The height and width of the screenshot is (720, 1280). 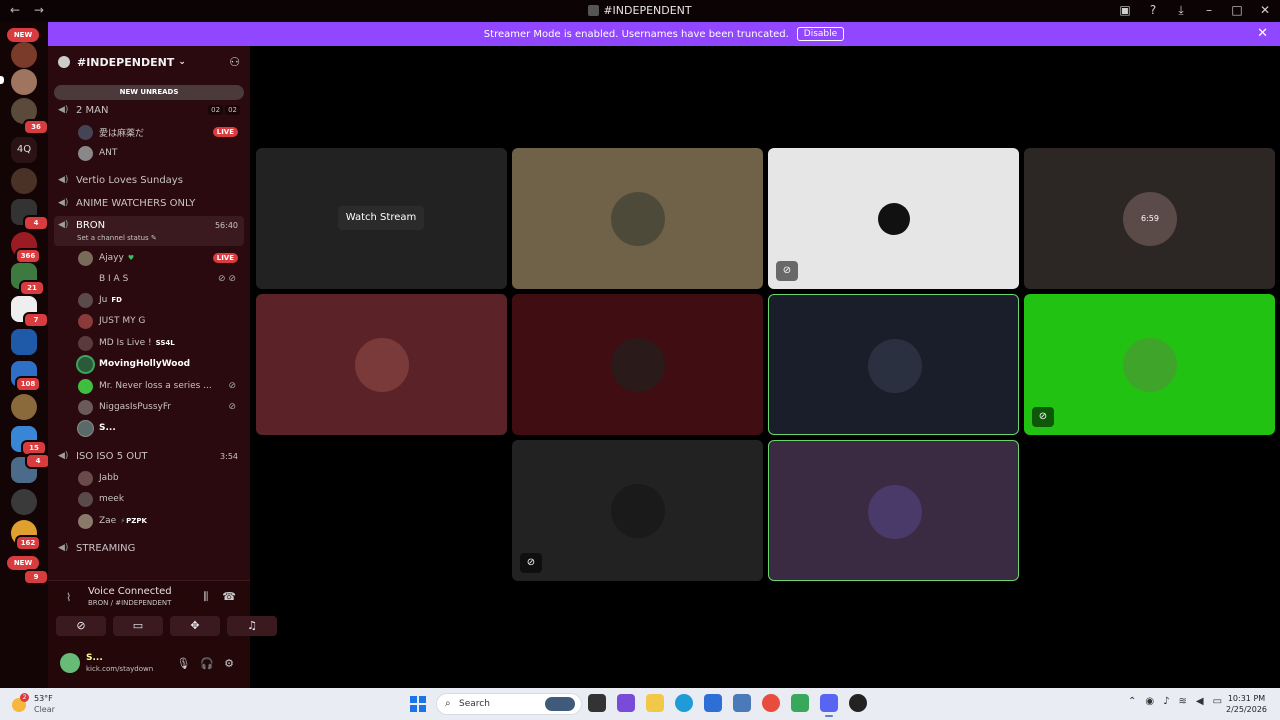 What do you see at coordinates (1132, 701) in the screenshot?
I see `chevron-up-icon: ⌃` at bounding box center [1132, 701].